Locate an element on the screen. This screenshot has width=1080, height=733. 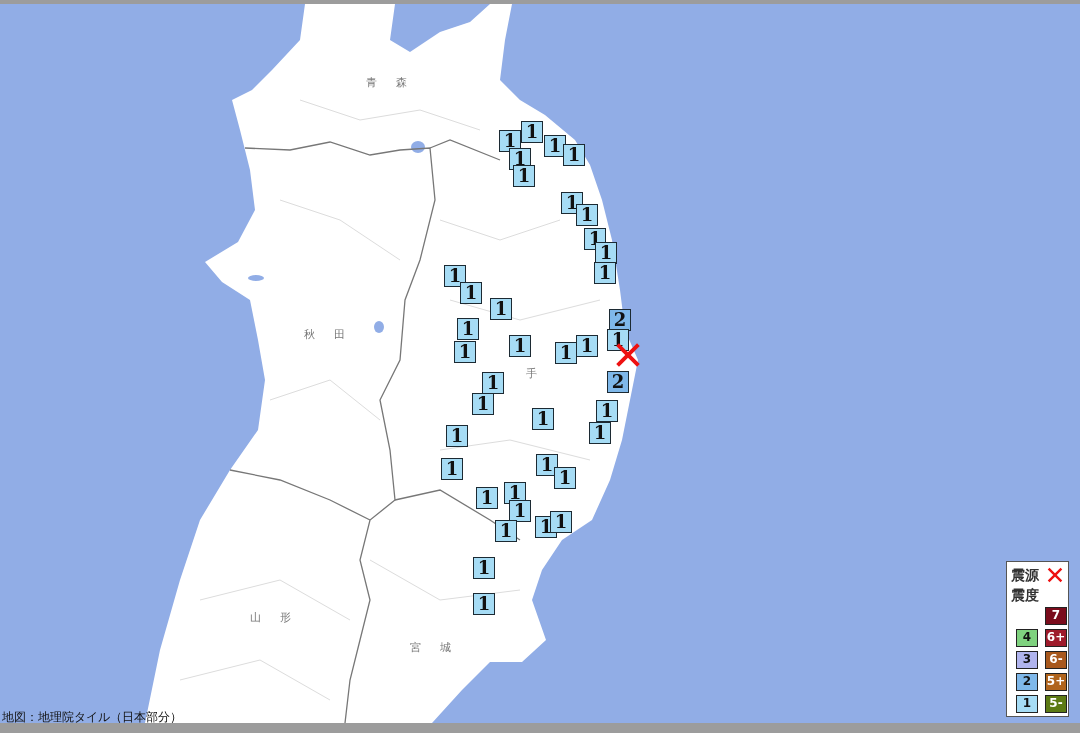
intensity-key: 5- is located at coordinates (1056, 704).